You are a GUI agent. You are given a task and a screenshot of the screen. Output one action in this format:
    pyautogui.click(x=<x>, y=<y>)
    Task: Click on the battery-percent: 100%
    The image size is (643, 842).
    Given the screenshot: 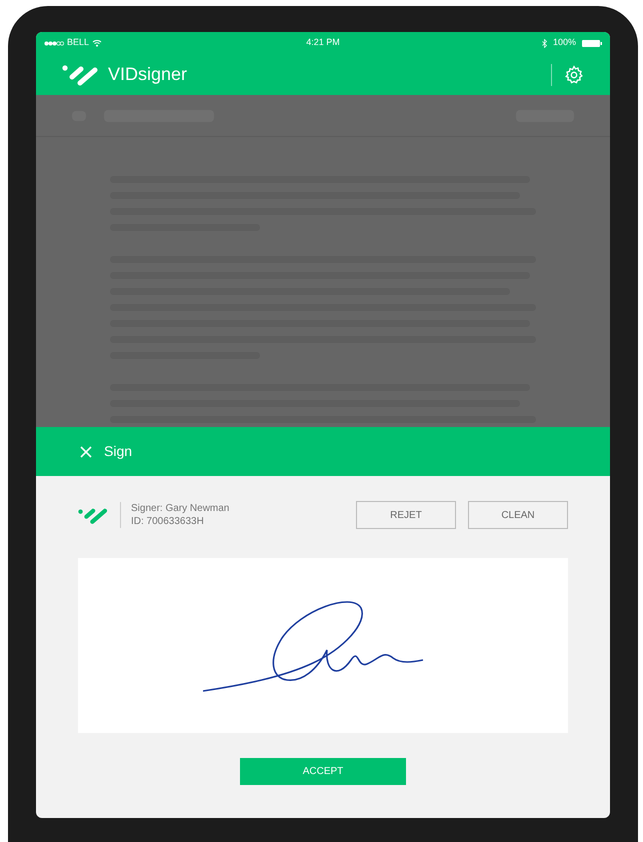 What is the action you would take?
    pyautogui.click(x=564, y=43)
    